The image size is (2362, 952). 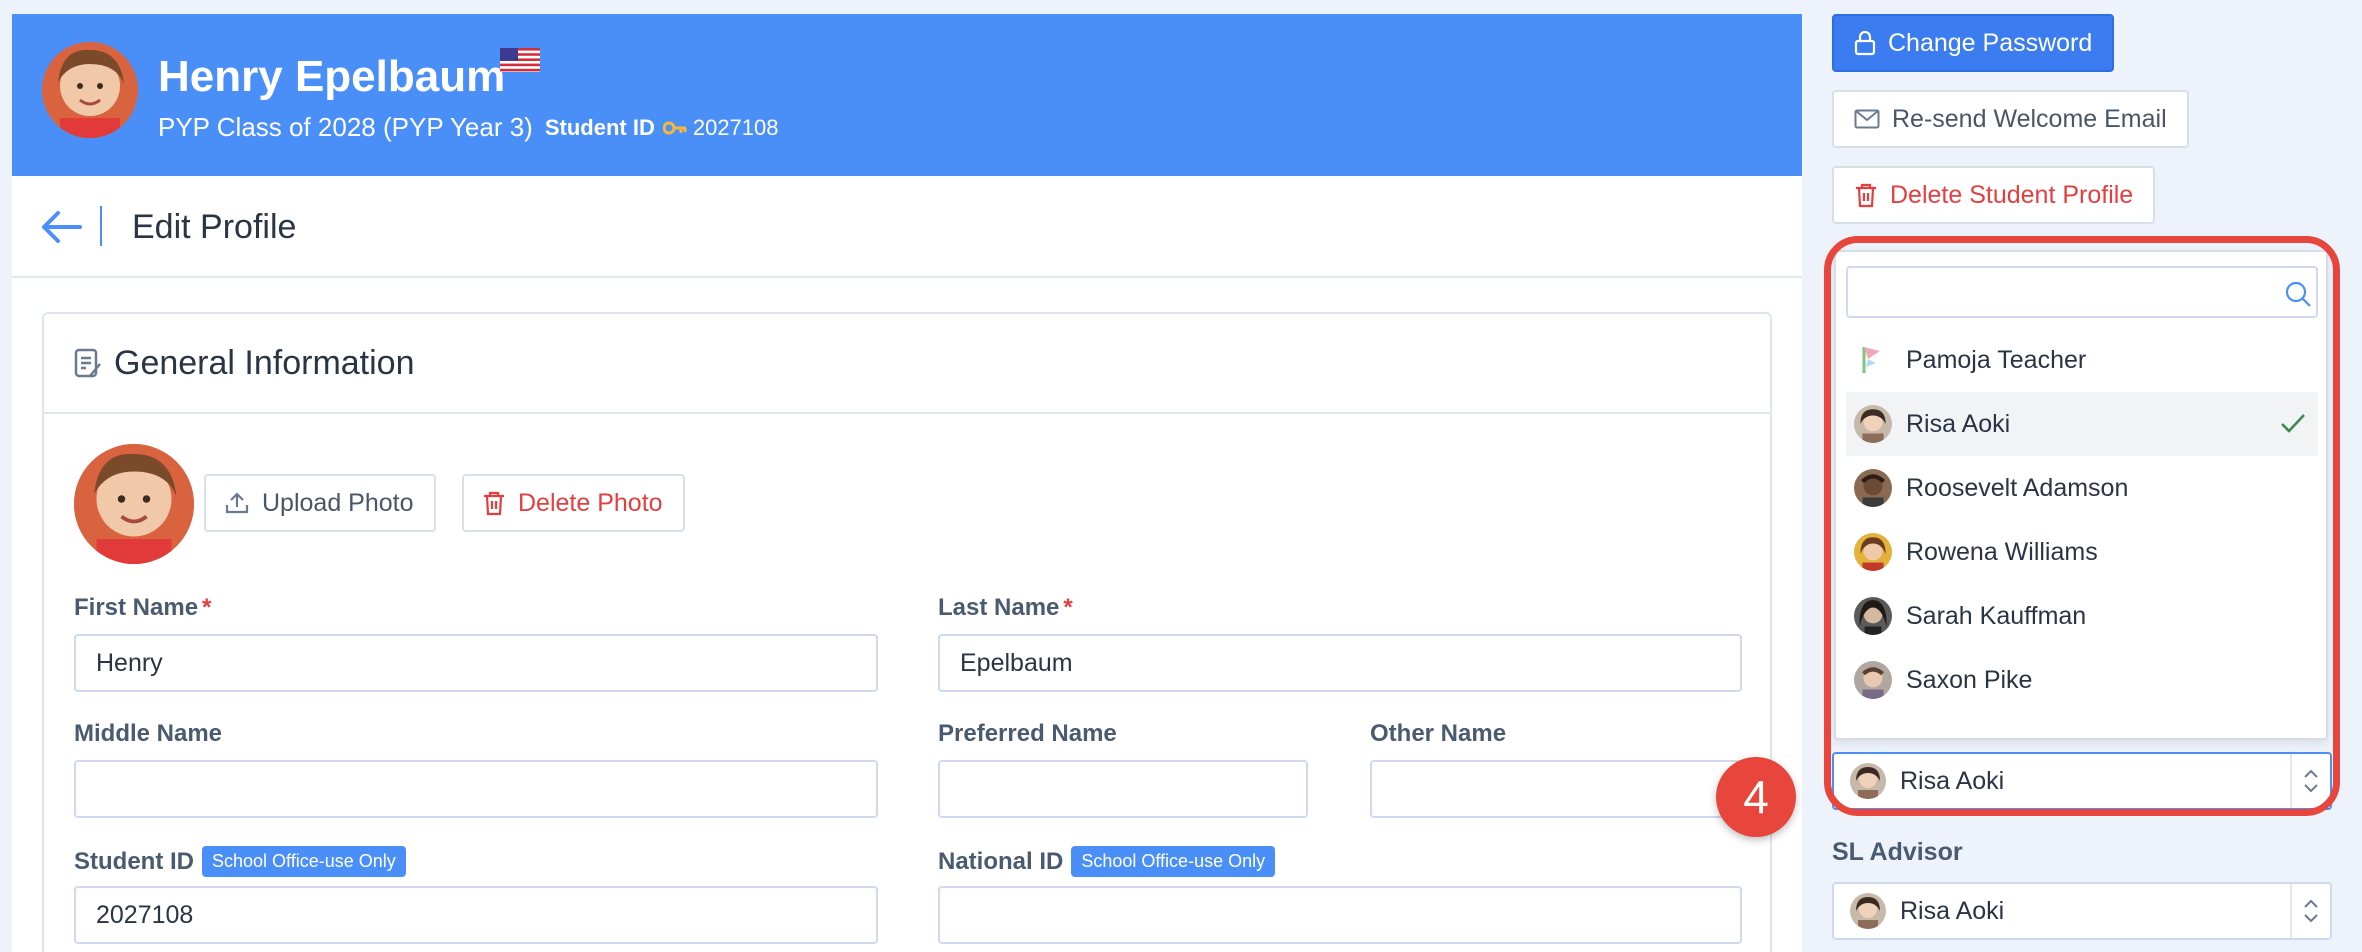 What do you see at coordinates (148, 733) in the screenshot?
I see `middle-name-label: Middle Name` at bounding box center [148, 733].